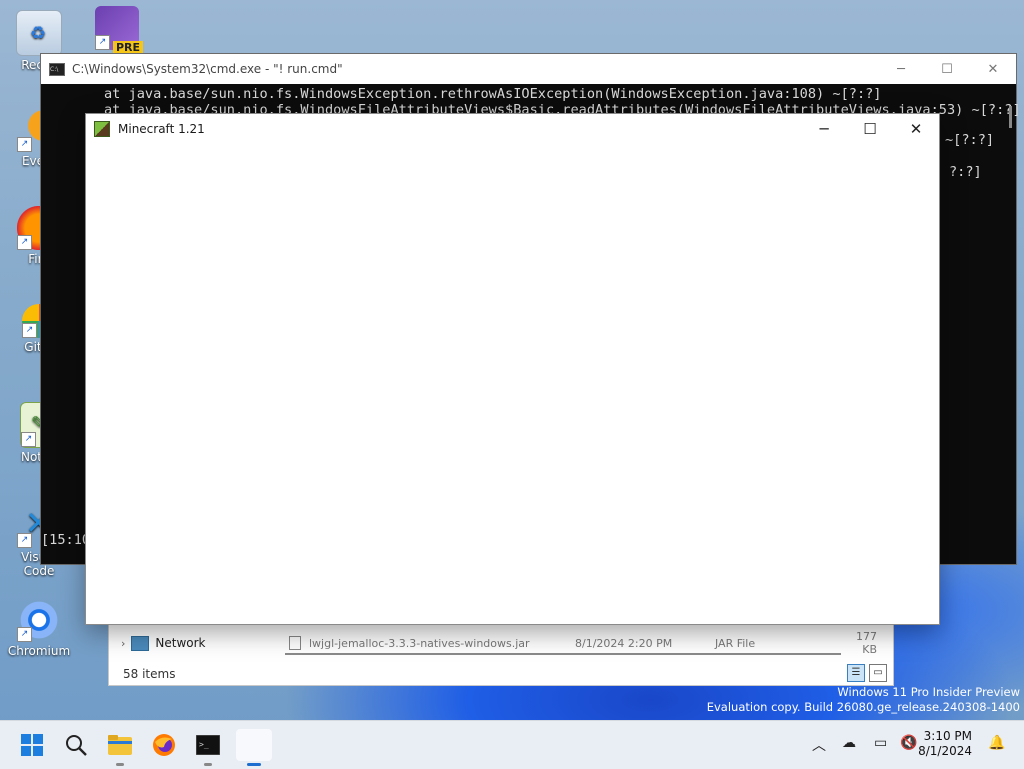 Image resolution: width=1024 pixels, height=769 pixels. I want to click on start-button, so click(32, 745).